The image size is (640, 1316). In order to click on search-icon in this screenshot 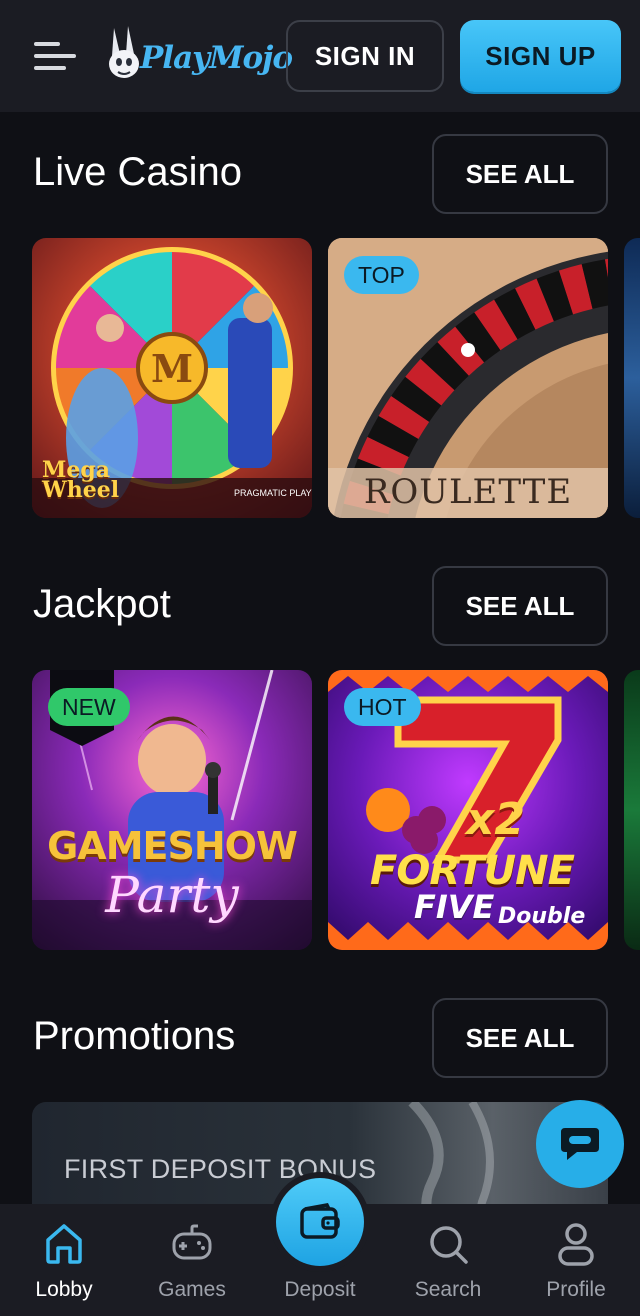, I will do `click(449, 1245)`.